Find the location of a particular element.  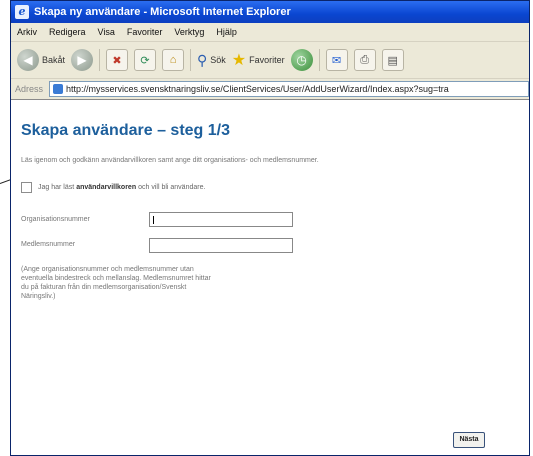

menu-redigera: Redigera is located at coordinates (67, 32).